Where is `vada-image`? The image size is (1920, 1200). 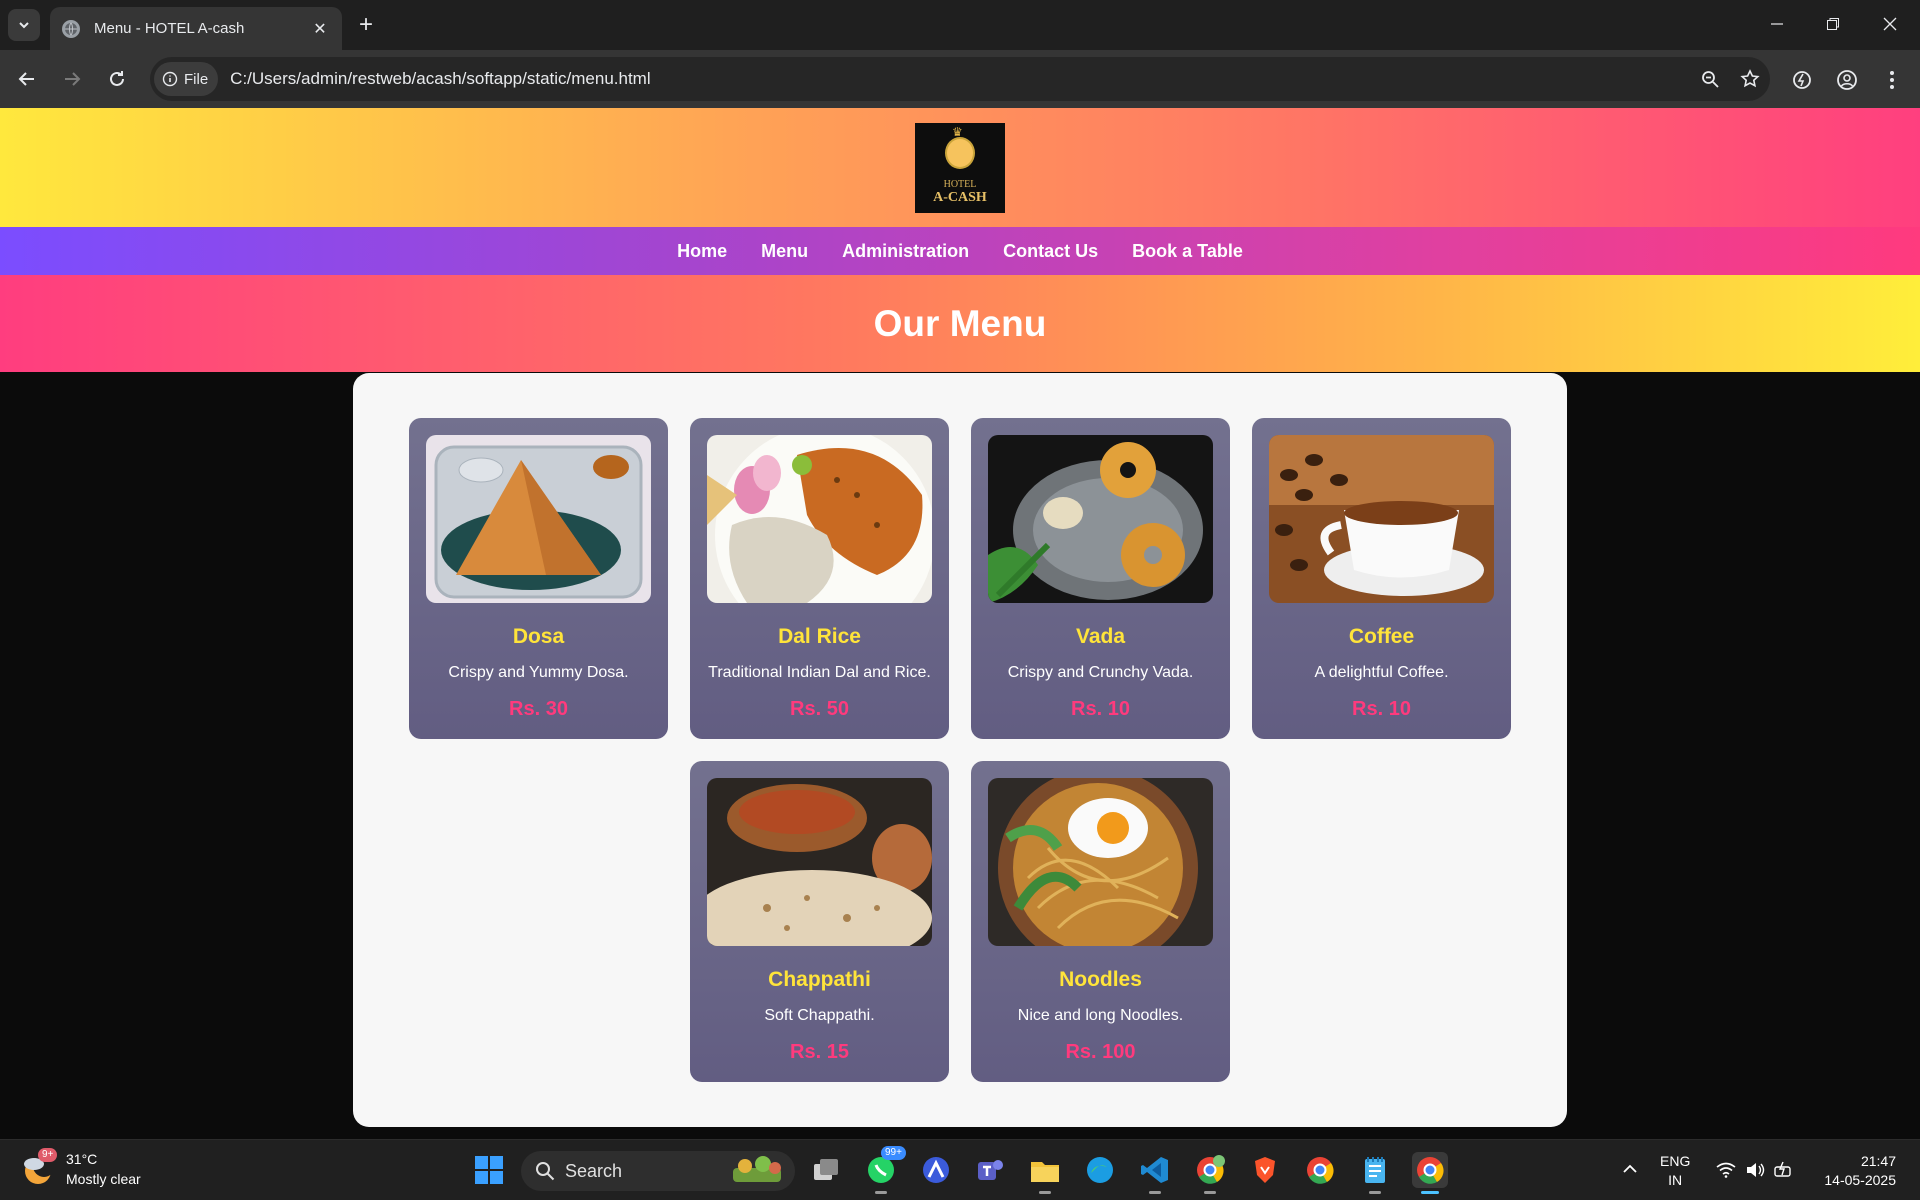 vada-image is located at coordinates (1100, 519).